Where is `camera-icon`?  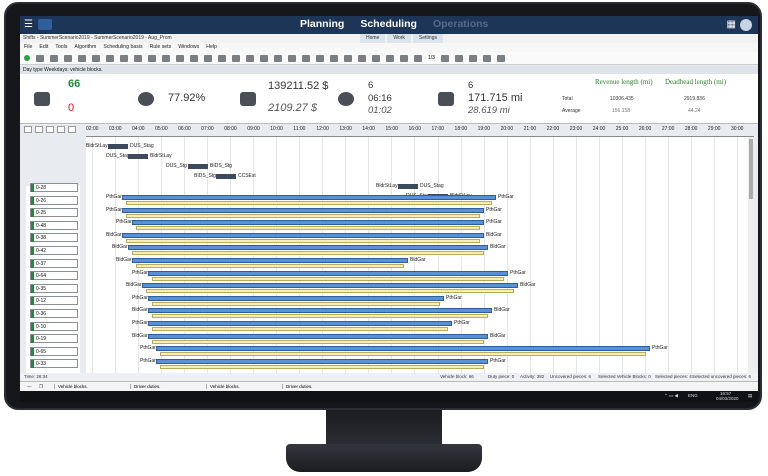 camera-icon is located at coordinates (486, 58).